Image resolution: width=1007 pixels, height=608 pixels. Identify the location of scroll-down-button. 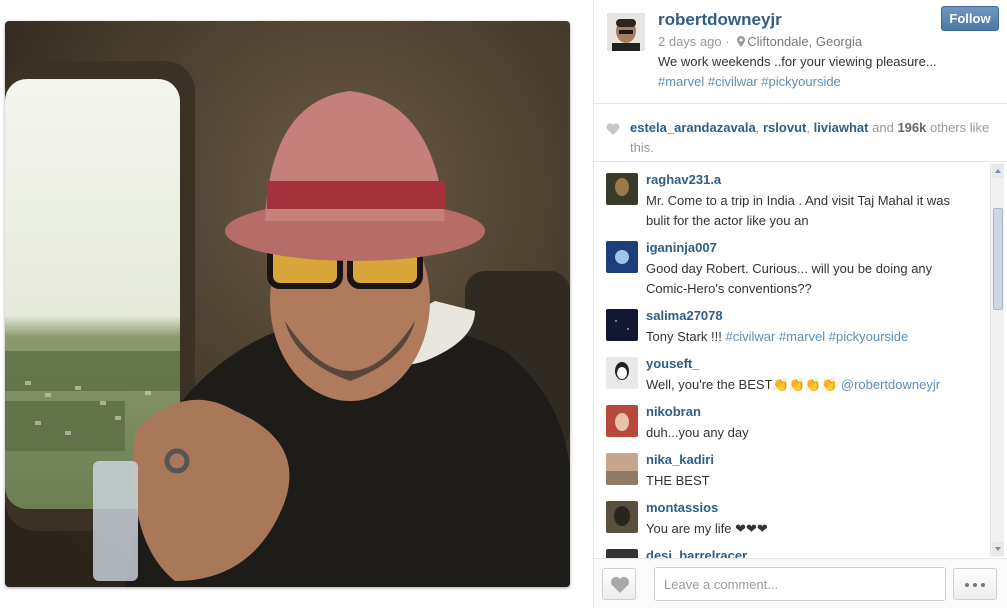
(998, 549).